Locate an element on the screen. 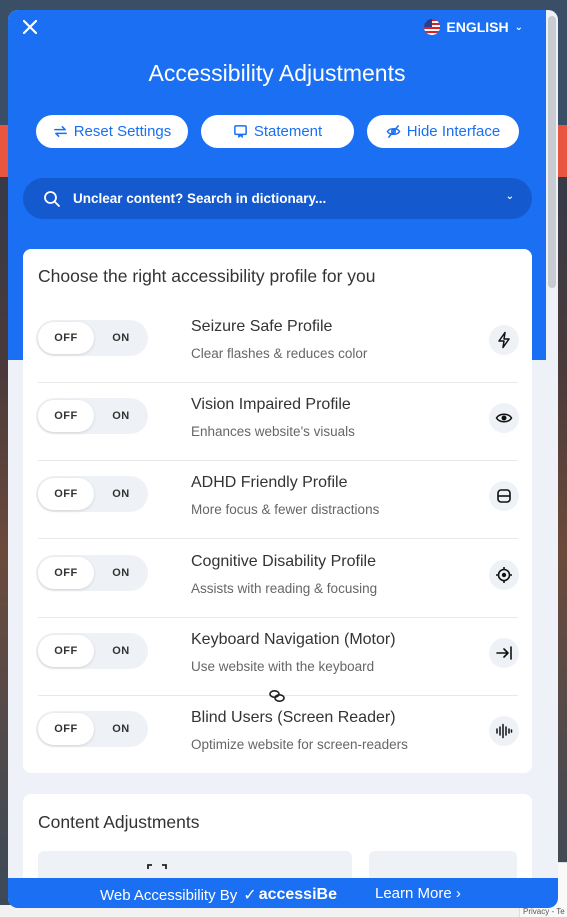 The height and width of the screenshot is (917, 567). language-selector: ENGLISH ⌄ is located at coordinates (473, 27).